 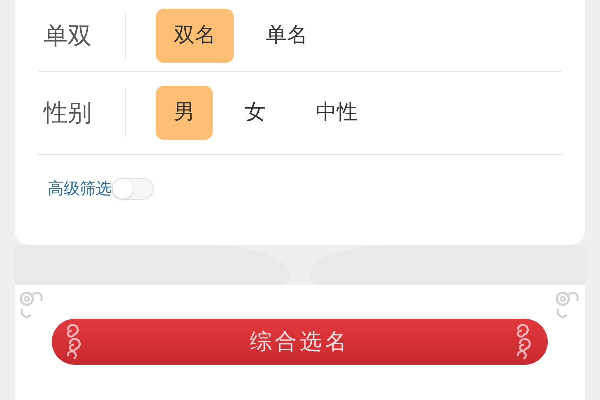 I want to click on filter-label: 性别, so click(x=68, y=113).